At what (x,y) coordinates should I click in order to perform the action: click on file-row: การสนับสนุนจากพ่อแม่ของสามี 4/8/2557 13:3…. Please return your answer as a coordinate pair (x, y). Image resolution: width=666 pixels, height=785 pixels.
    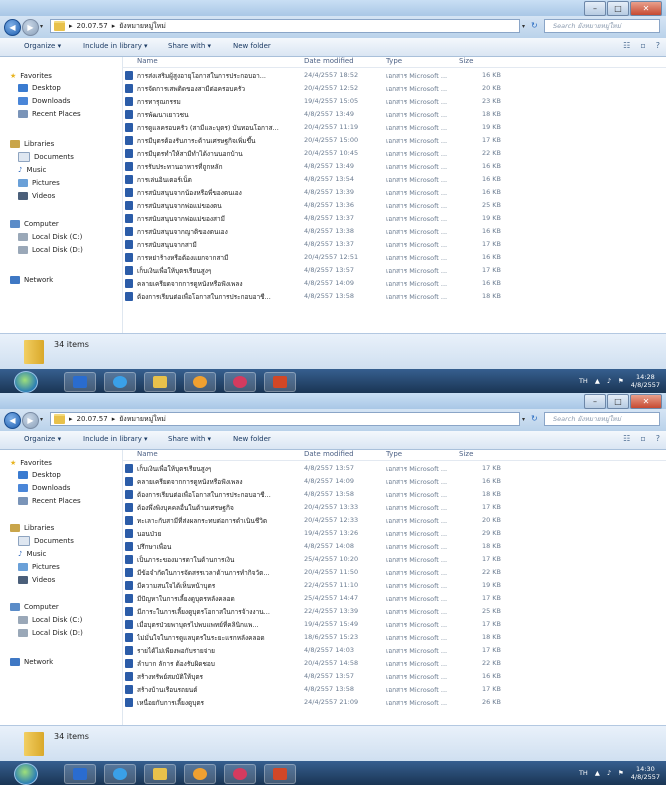
    Looking at the image, I should click on (394, 218).